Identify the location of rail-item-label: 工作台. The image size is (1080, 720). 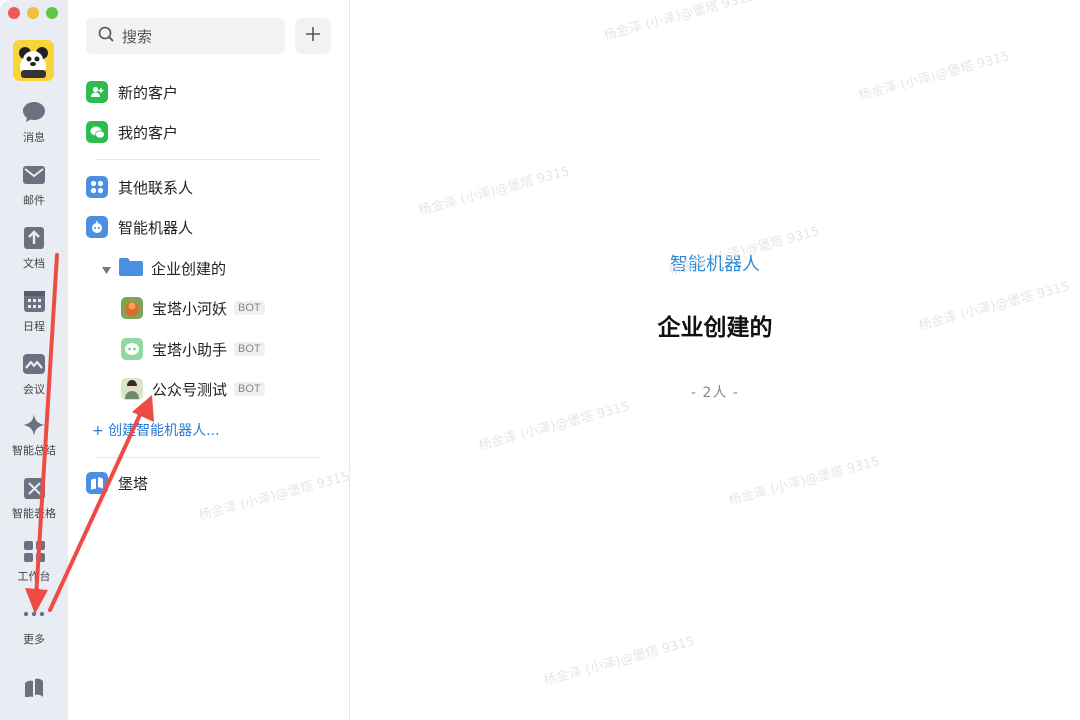
(34, 576).